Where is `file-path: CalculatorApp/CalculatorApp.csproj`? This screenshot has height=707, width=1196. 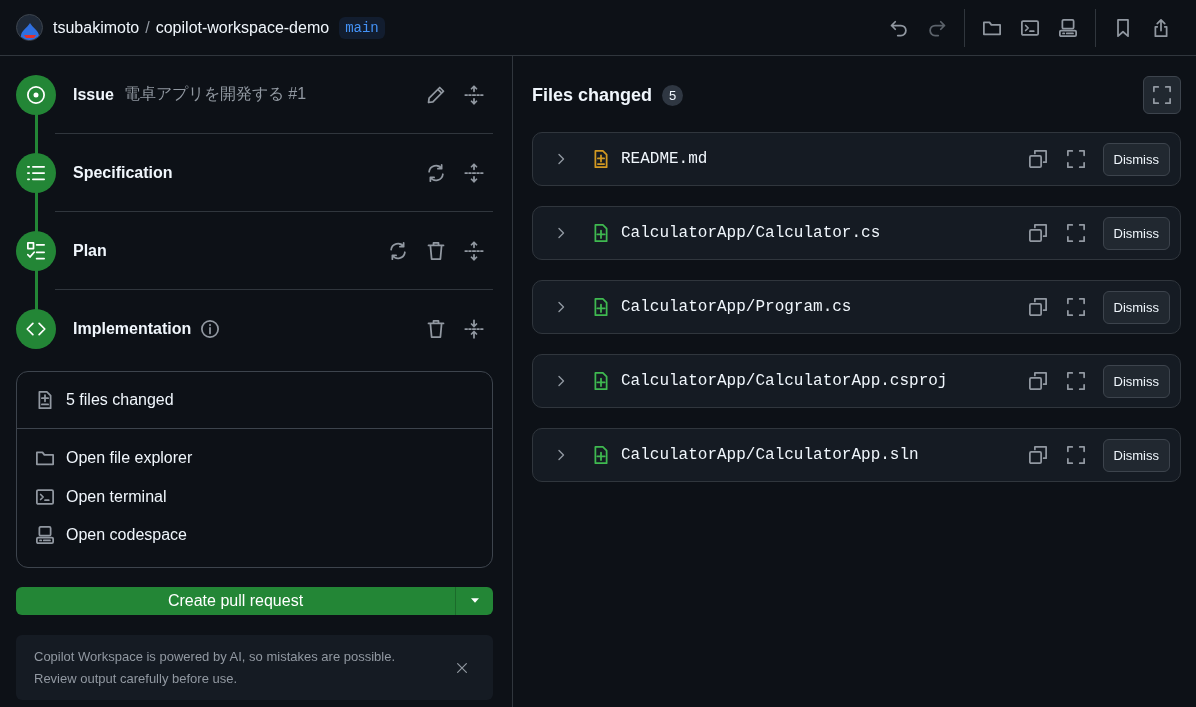
file-path: CalculatorApp/CalculatorApp.csproj is located at coordinates (784, 381).